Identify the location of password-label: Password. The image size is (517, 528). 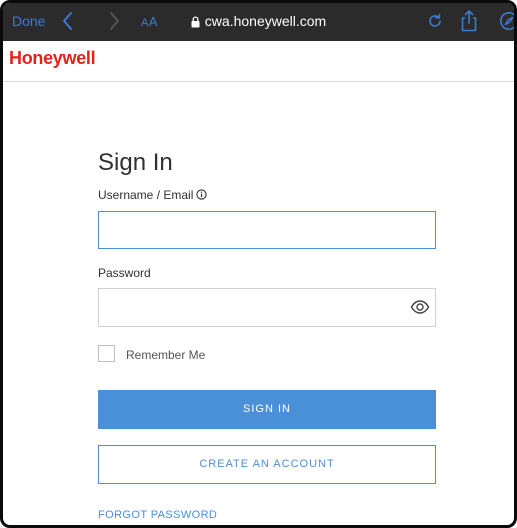
(124, 273).